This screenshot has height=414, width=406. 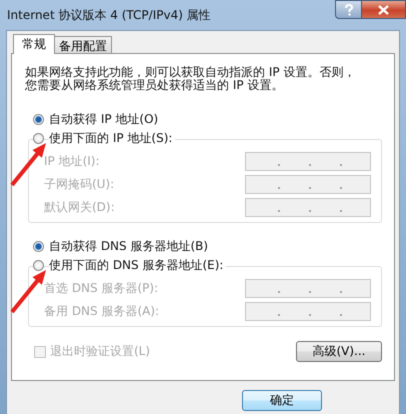 I want to click on window-title: Internet 协议版本 4 (TCP/IPv4) 属性, so click(x=109, y=15).